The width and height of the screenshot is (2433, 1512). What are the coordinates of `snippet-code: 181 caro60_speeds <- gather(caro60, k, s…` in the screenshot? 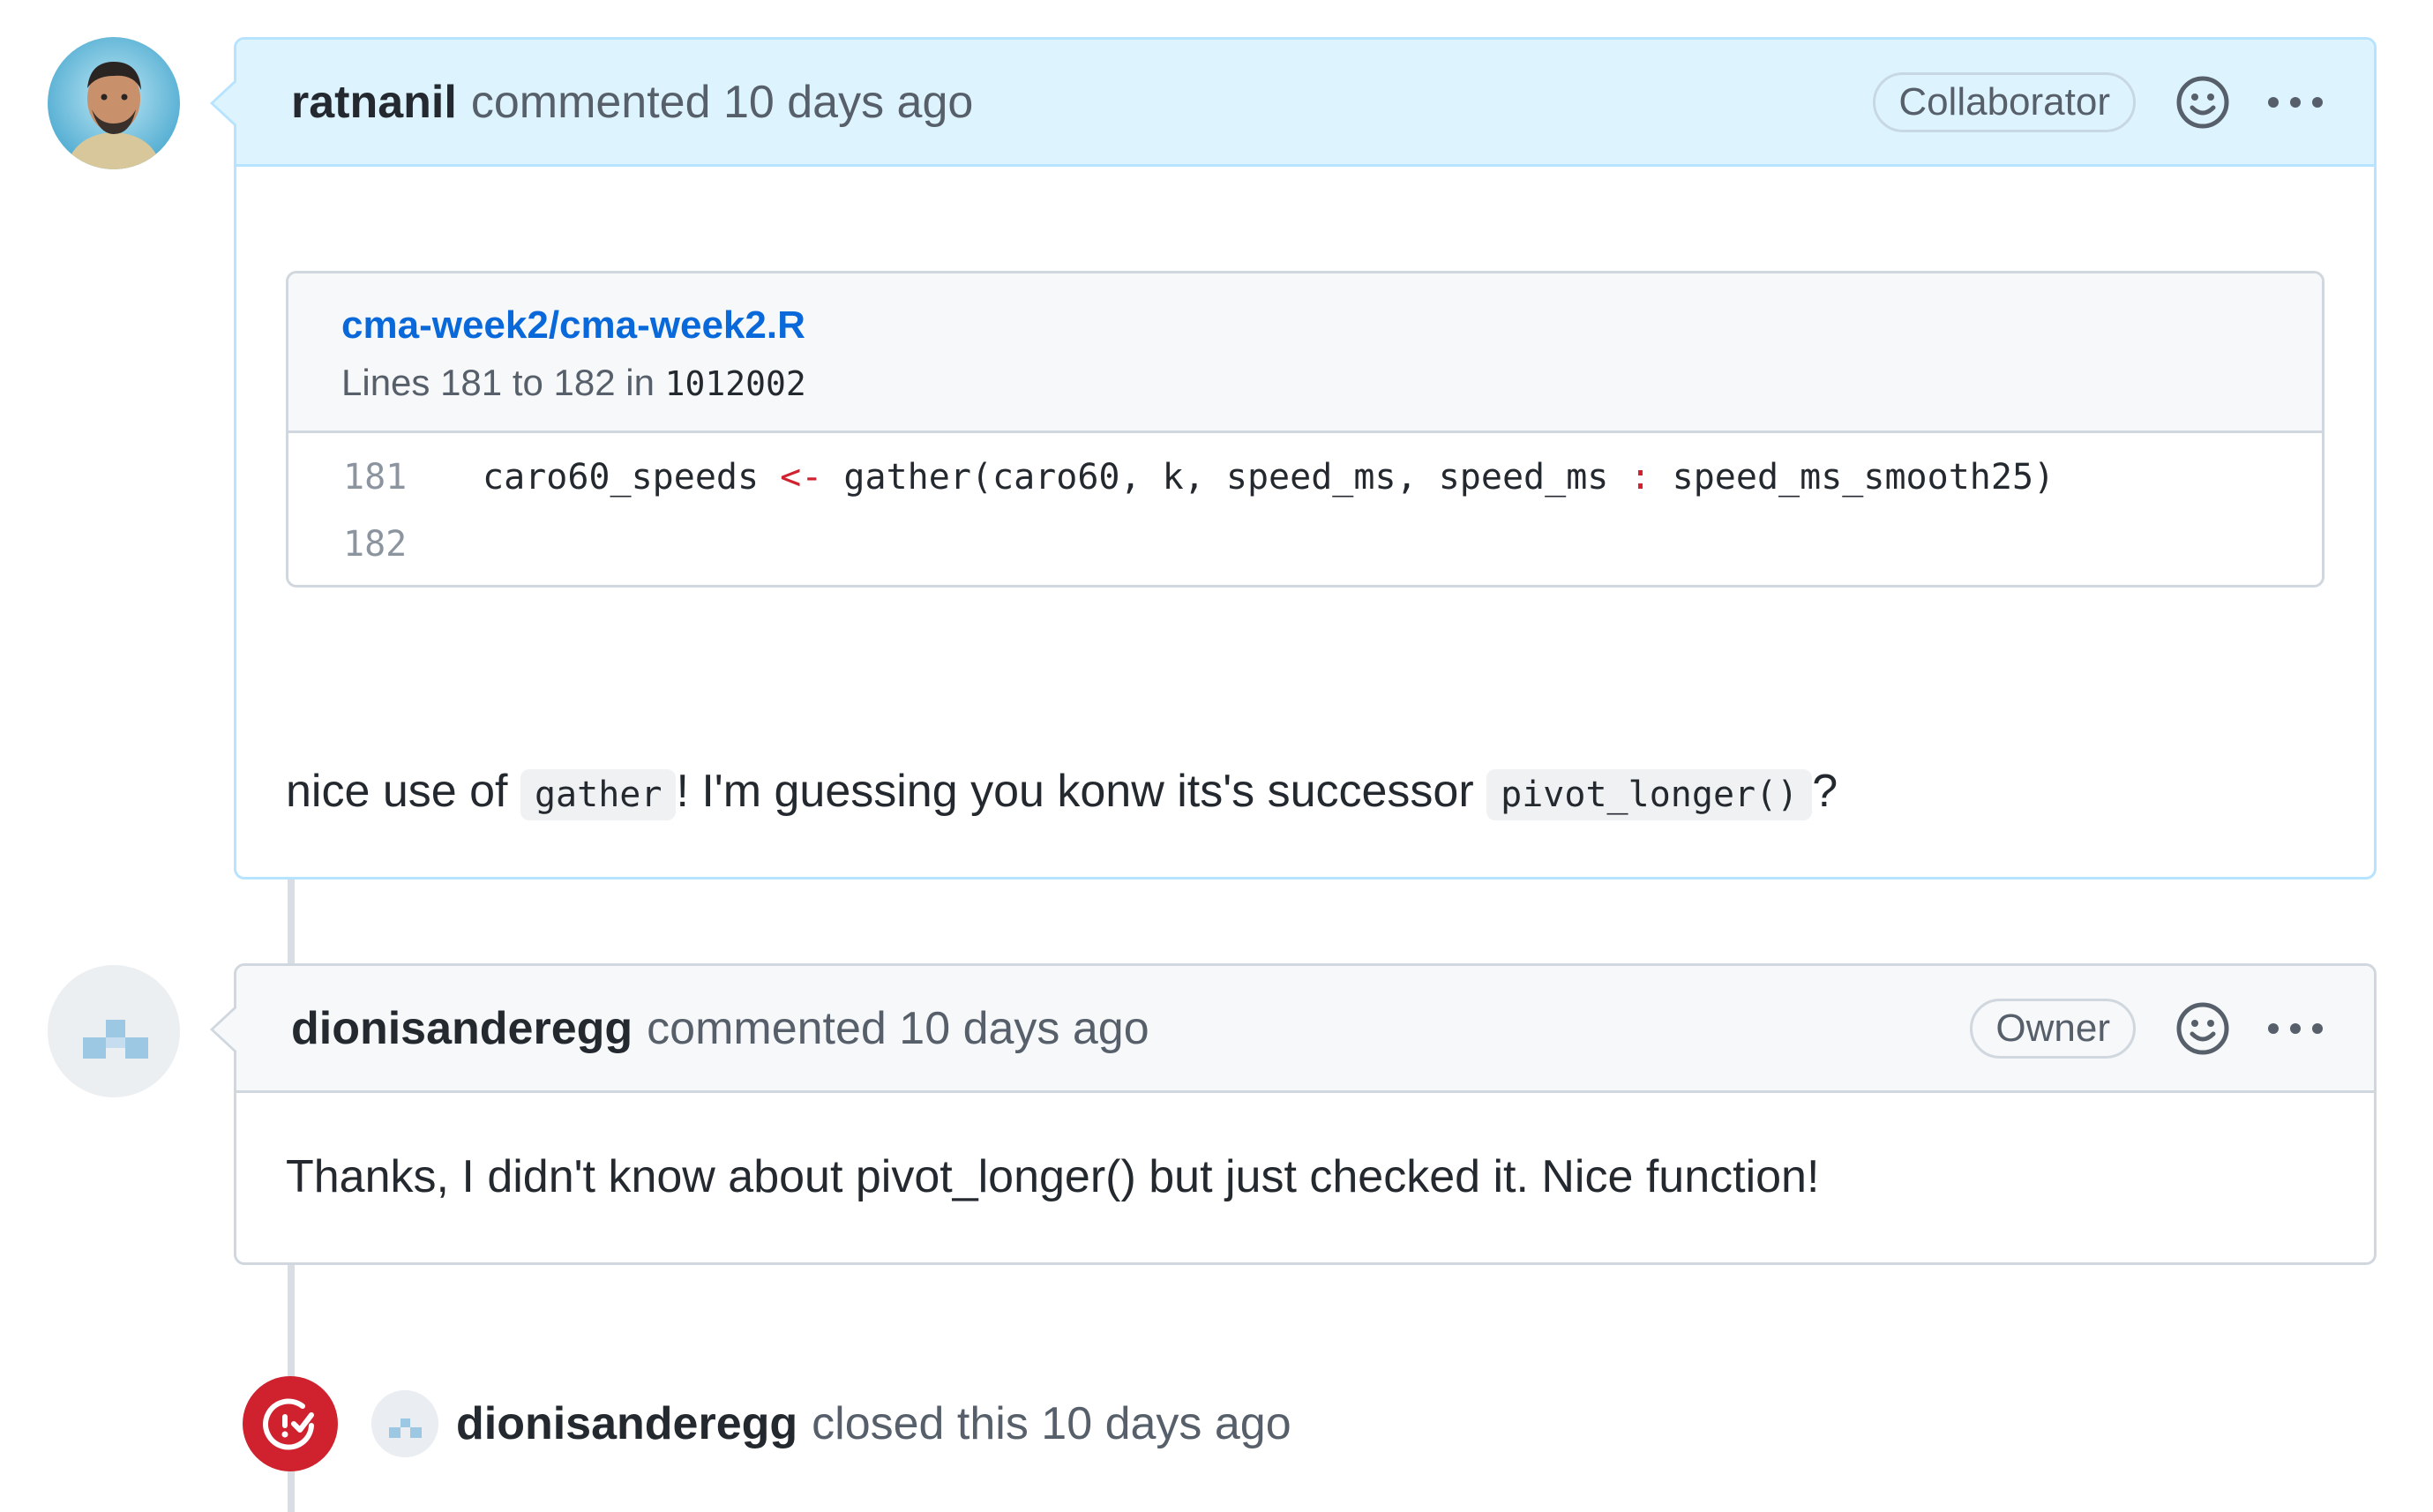 It's located at (1305, 509).